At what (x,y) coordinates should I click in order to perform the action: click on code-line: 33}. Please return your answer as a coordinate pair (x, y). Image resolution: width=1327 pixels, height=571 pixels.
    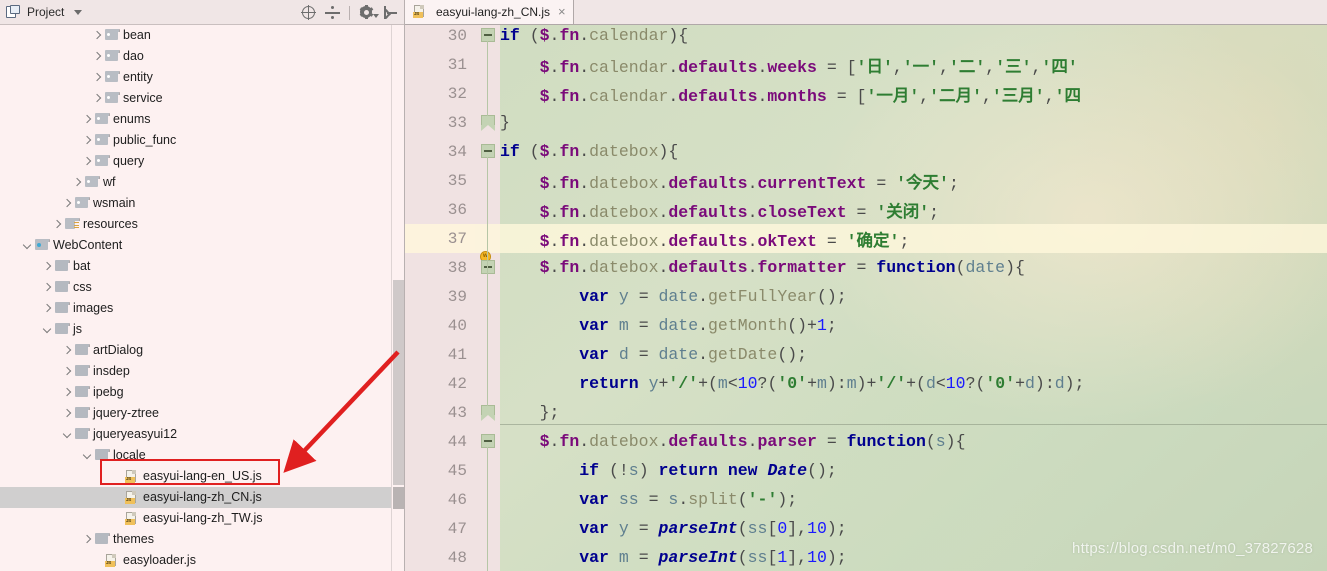
    Looking at the image, I should click on (866, 122).